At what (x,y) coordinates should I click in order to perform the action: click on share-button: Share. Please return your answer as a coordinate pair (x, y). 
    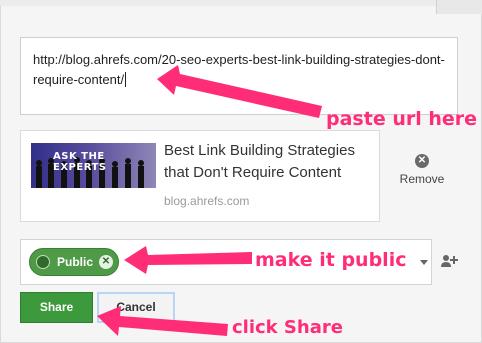
    Looking at the image, I should click on (56, 307).